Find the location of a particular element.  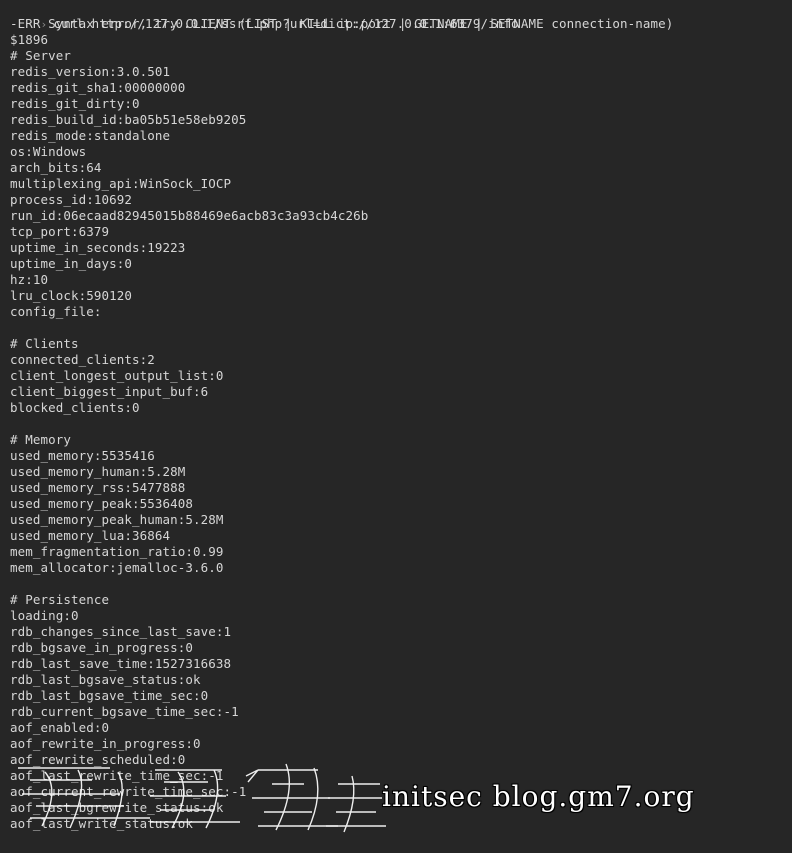

output-line: process_id:10692 is located at coordinates (71, 199).